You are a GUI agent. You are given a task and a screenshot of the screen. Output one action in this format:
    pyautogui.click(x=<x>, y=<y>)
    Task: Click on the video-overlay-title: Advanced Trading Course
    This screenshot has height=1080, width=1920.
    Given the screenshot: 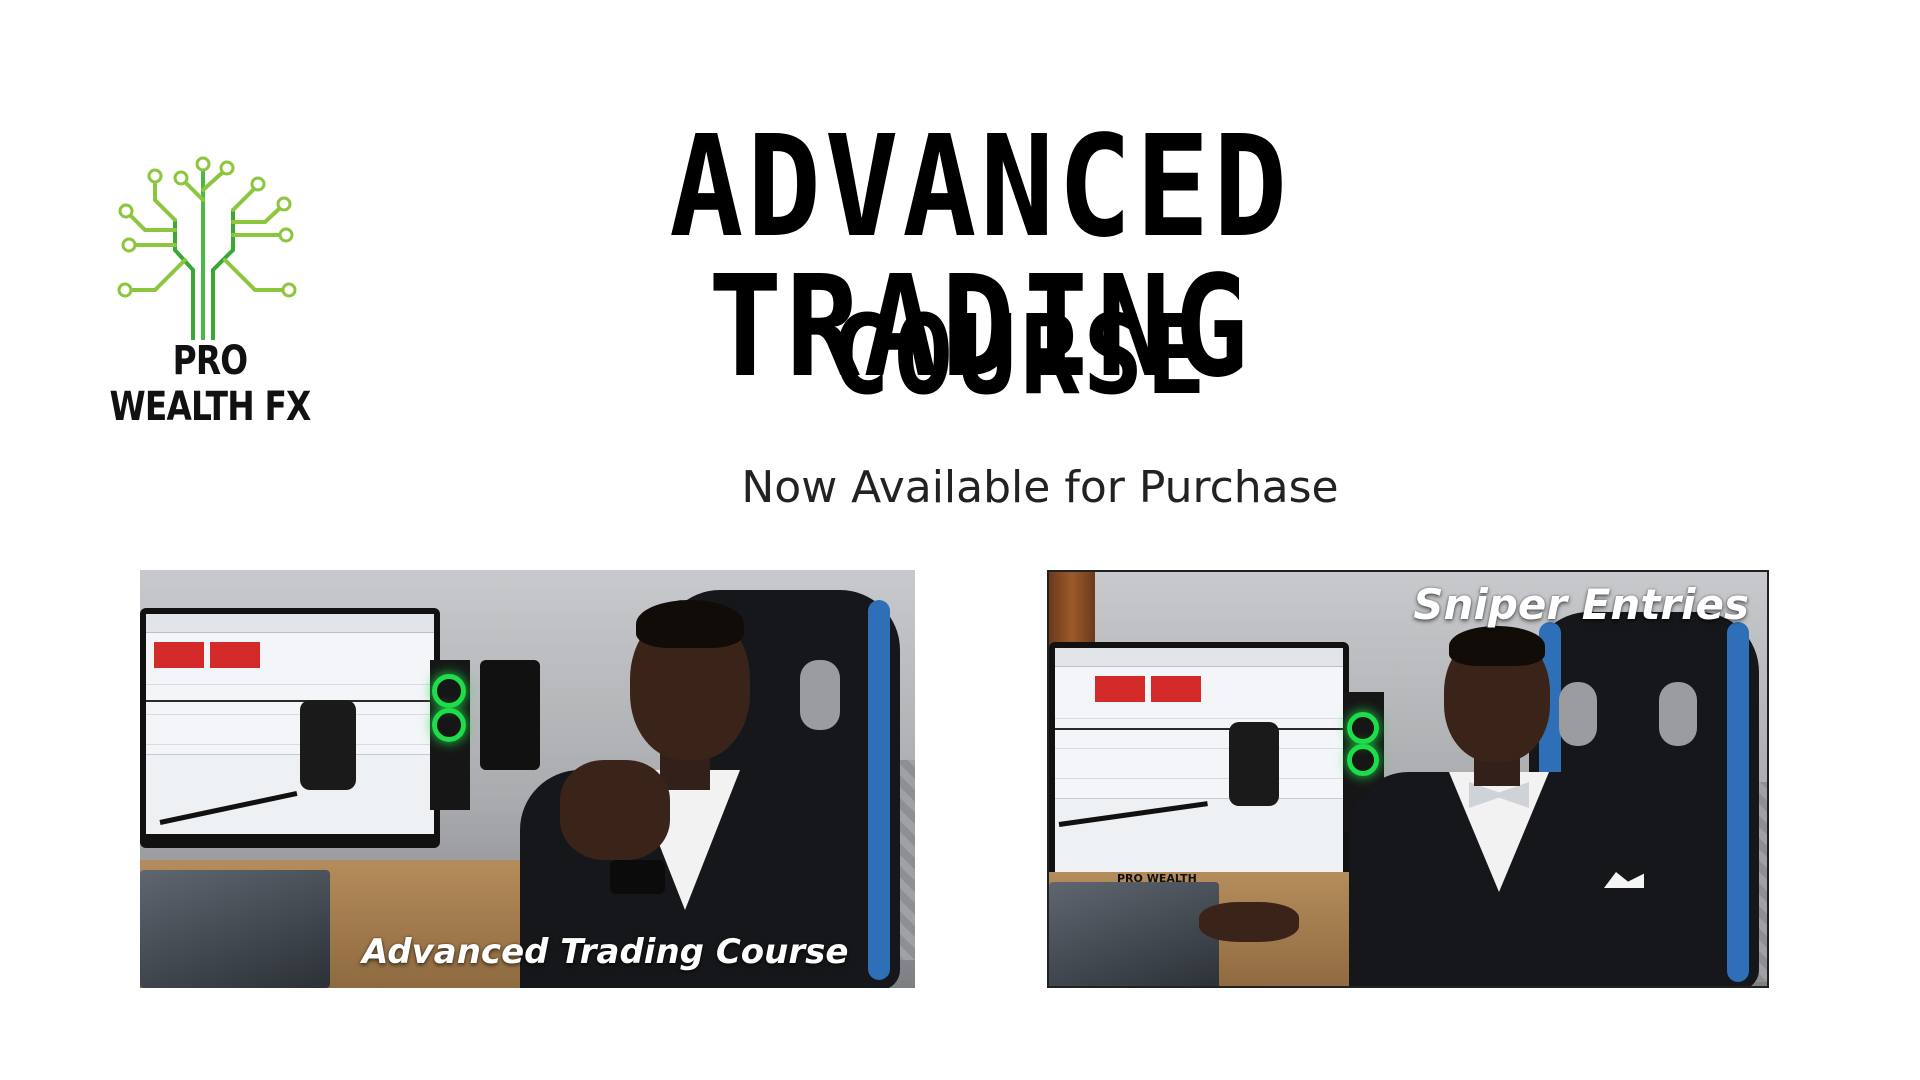 What is the action you would take?
    pyautogui.click(x=605, y=952)
    